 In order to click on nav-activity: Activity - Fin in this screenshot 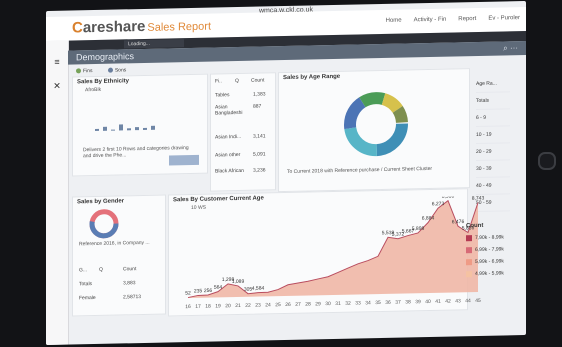, I will do `click(430, 20)`.